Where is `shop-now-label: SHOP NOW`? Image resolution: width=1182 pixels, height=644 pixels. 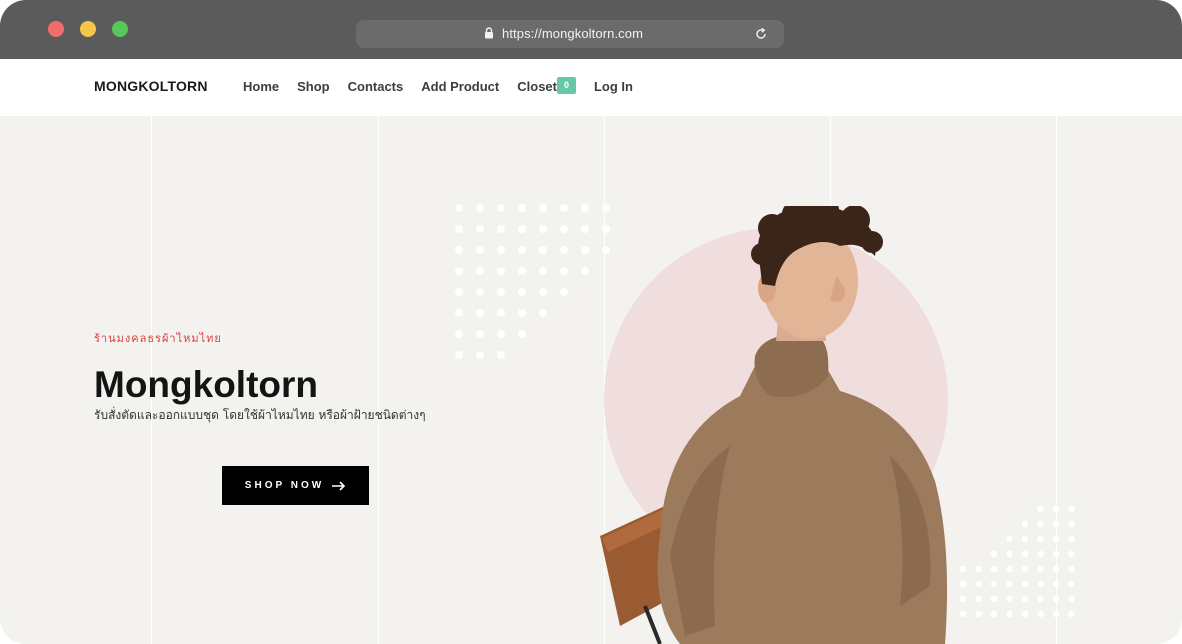 shop-now-label: SHOP NOW is located at coordinates (284, 485).